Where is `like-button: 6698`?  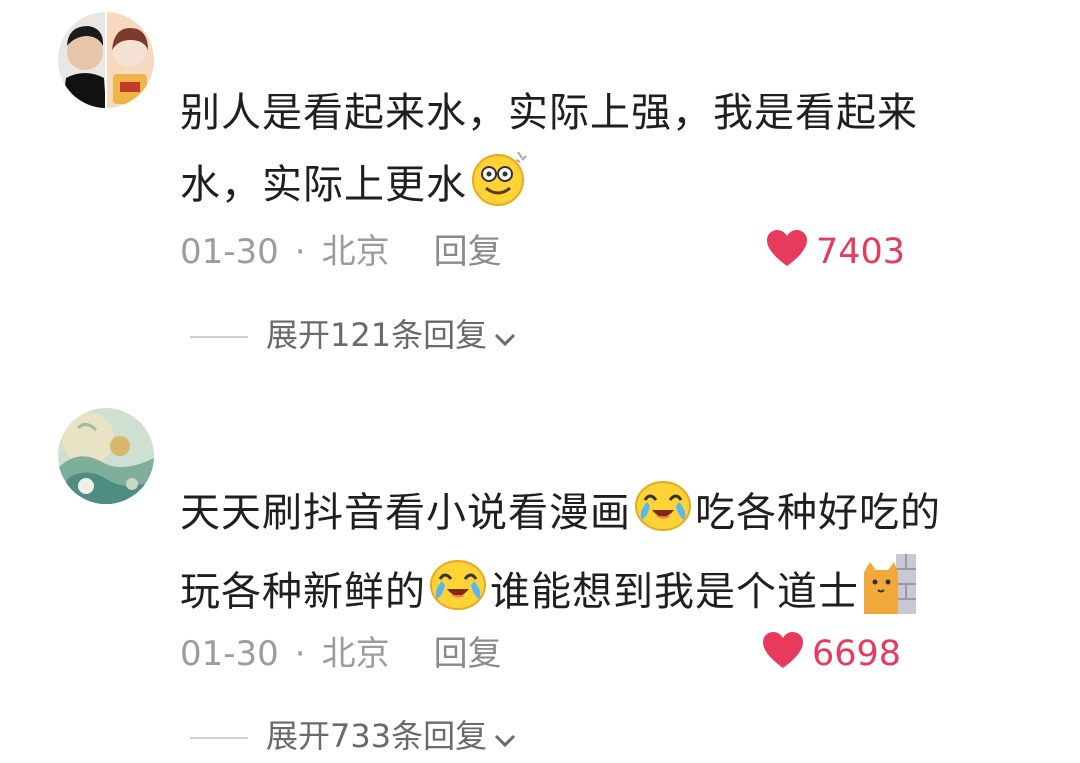 like-button: 6698 is located at coordinates (831, 654).